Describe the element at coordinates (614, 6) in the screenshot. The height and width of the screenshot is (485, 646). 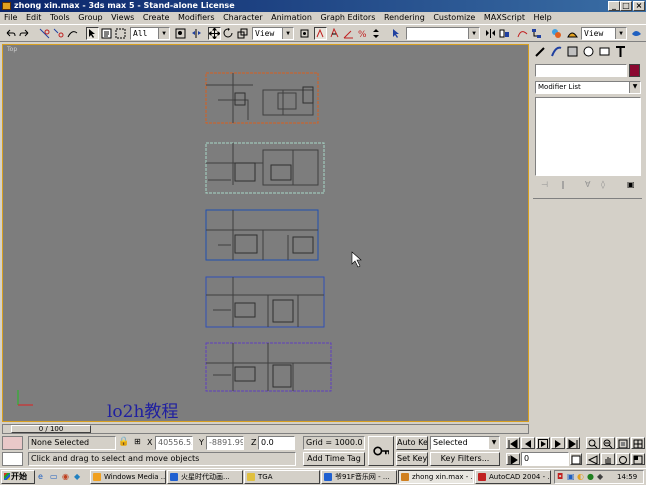
I see `minimize-button: _` at that location.